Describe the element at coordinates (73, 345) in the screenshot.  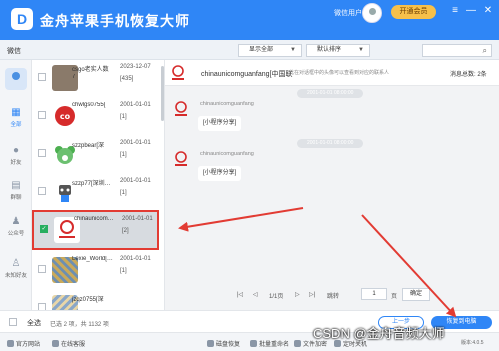
I see `status-item-label: 在线客服` at that location.